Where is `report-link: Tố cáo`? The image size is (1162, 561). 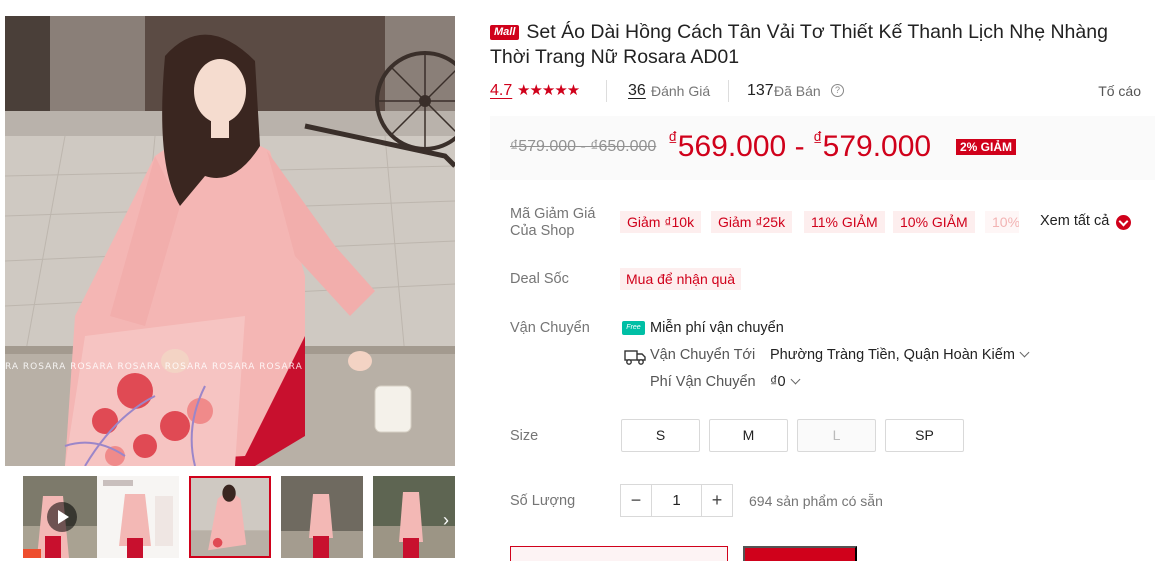
report-link: Tố cáo is located at coordinates (1119, 91).